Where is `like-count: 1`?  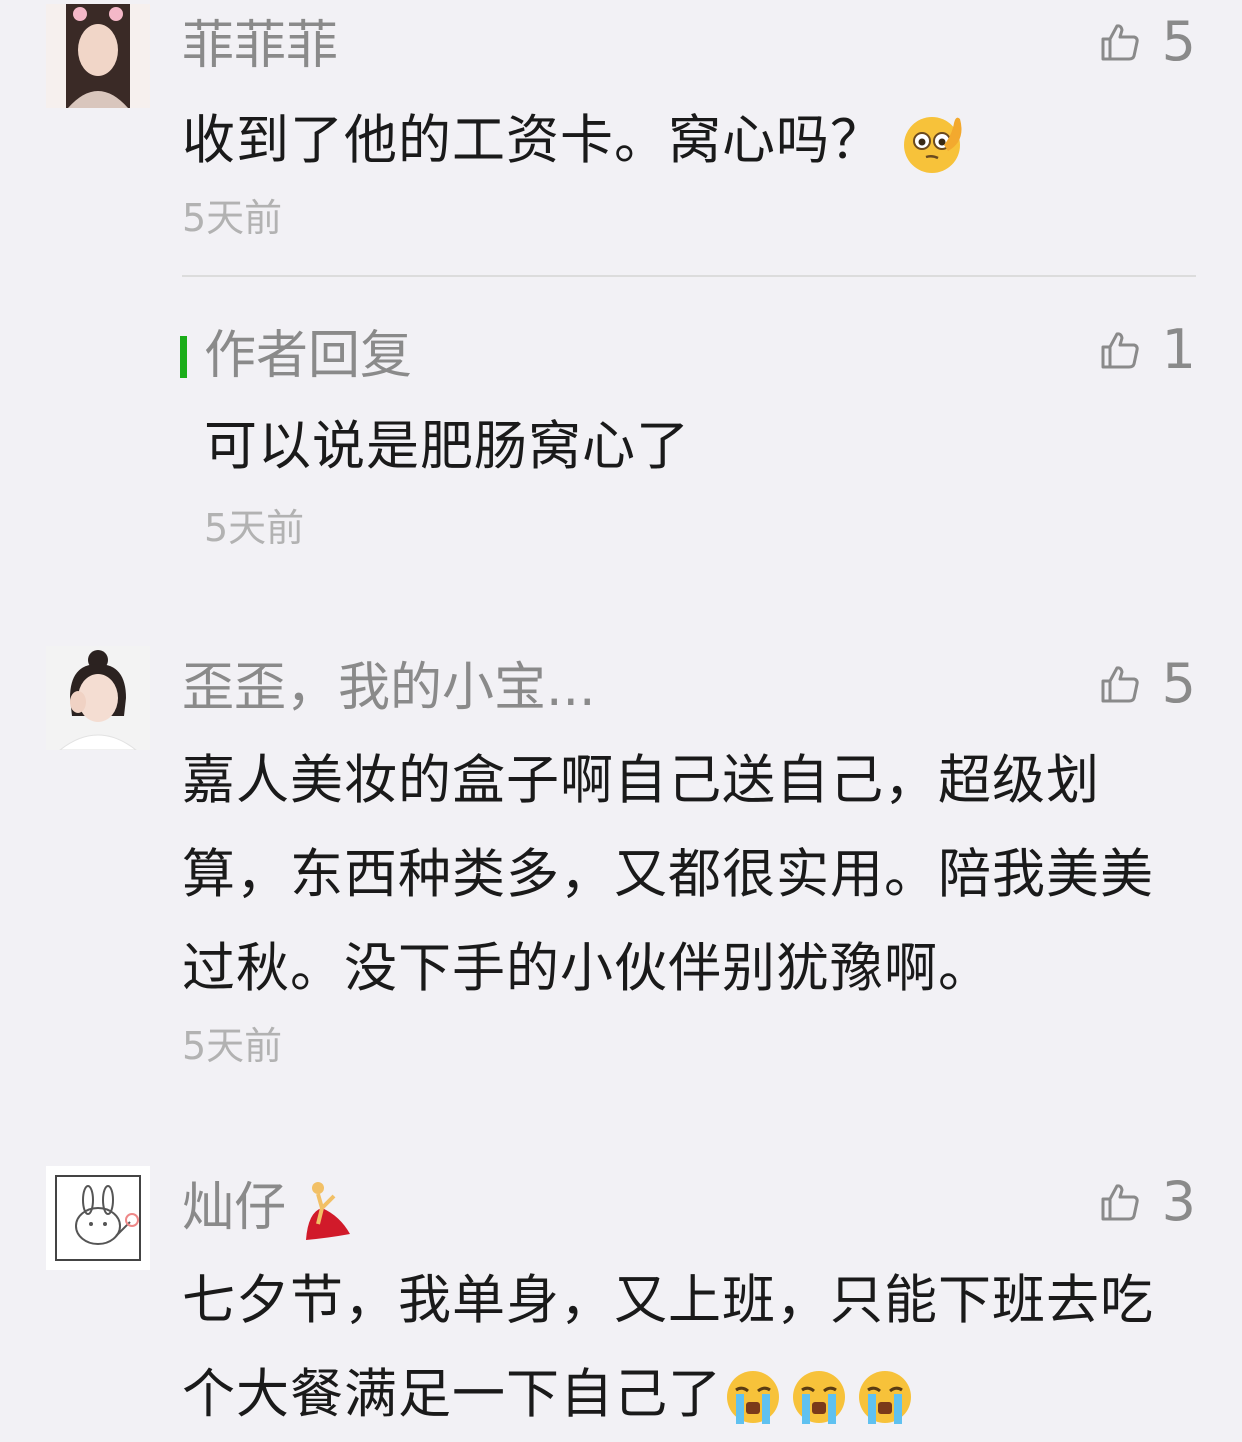 like-count: 1 is located at coordinates (1178, 349).